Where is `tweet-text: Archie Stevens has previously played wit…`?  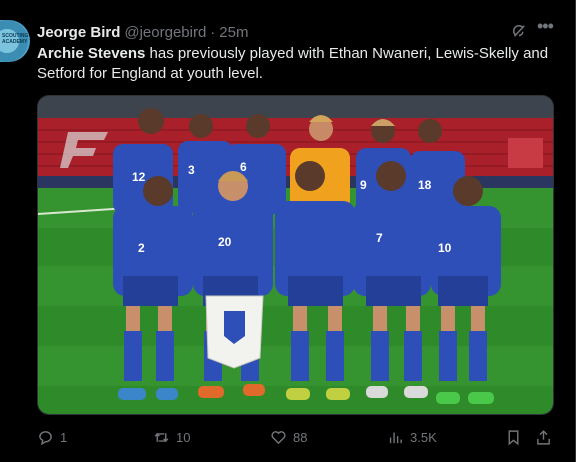 tweet-text: Archie Stevens has previously played wit… is located at coordinates (294, 64).